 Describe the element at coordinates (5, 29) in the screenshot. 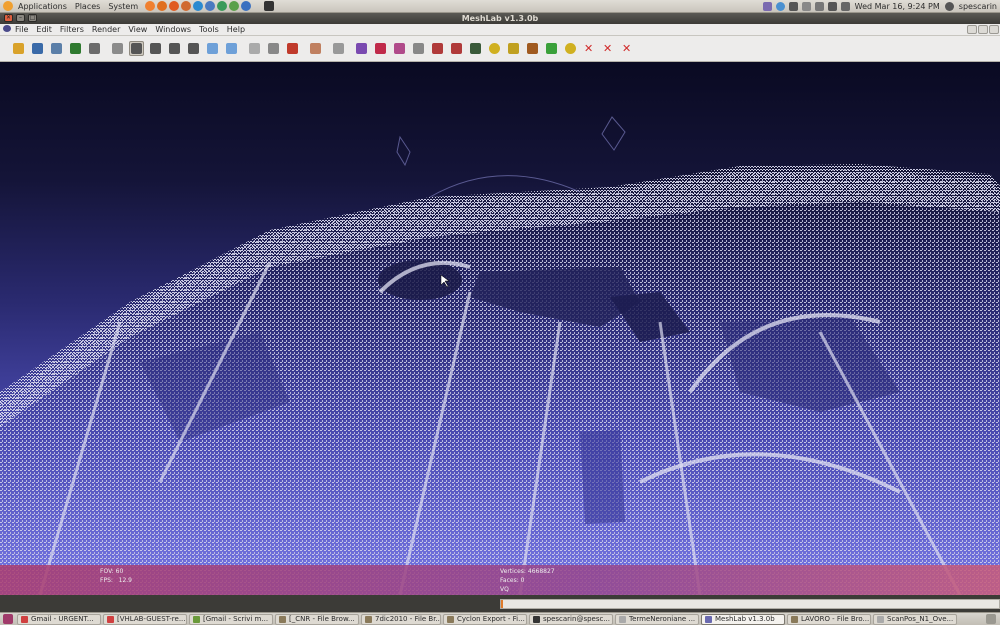

I see `app-menu-icon` at that location.